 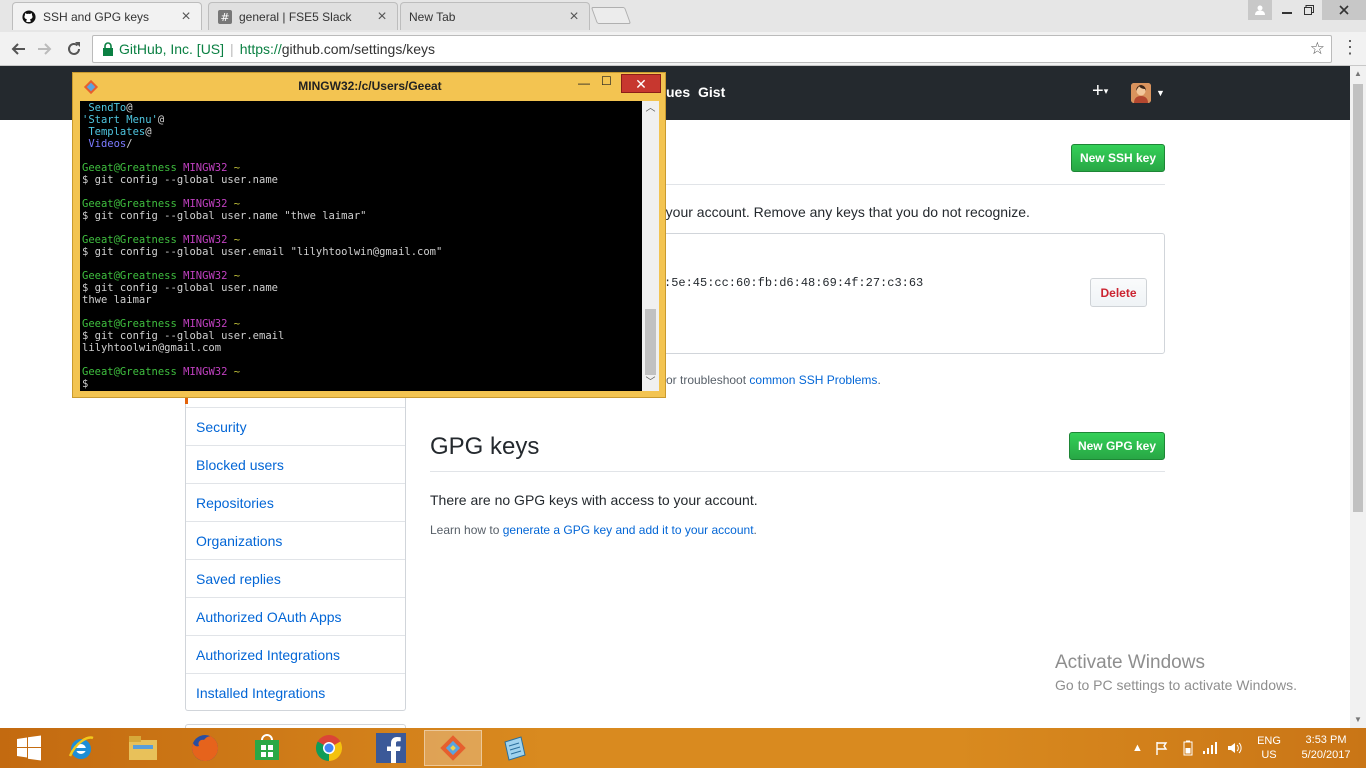 What do you see at coordinates (1358, 720) in the screenshot?
I see `scroll-down-icon: ▼` at bounding box center [1358, 720].